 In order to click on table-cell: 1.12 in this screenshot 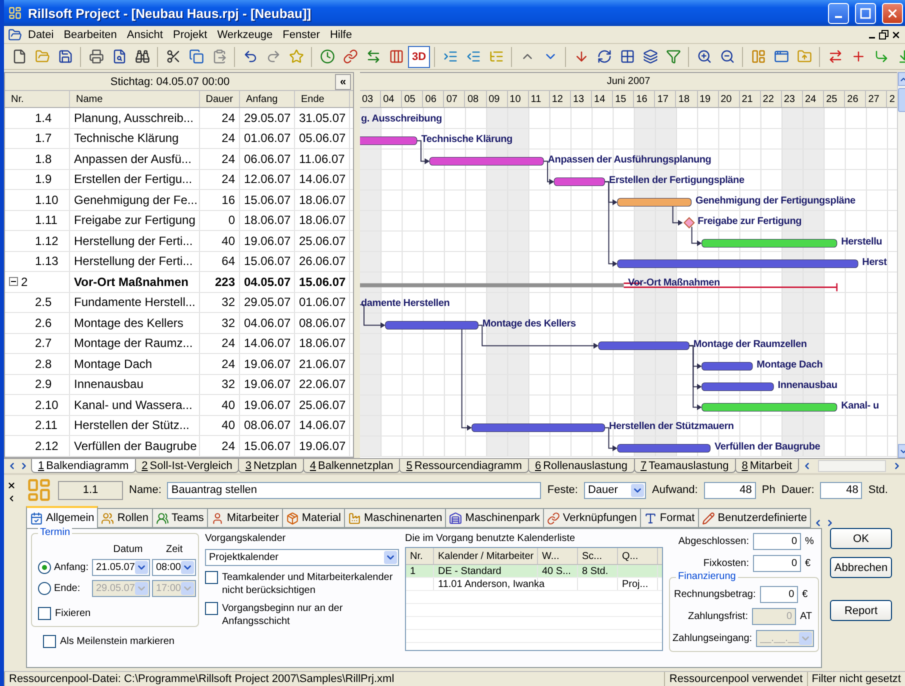, I will do `click(37, 240)`.